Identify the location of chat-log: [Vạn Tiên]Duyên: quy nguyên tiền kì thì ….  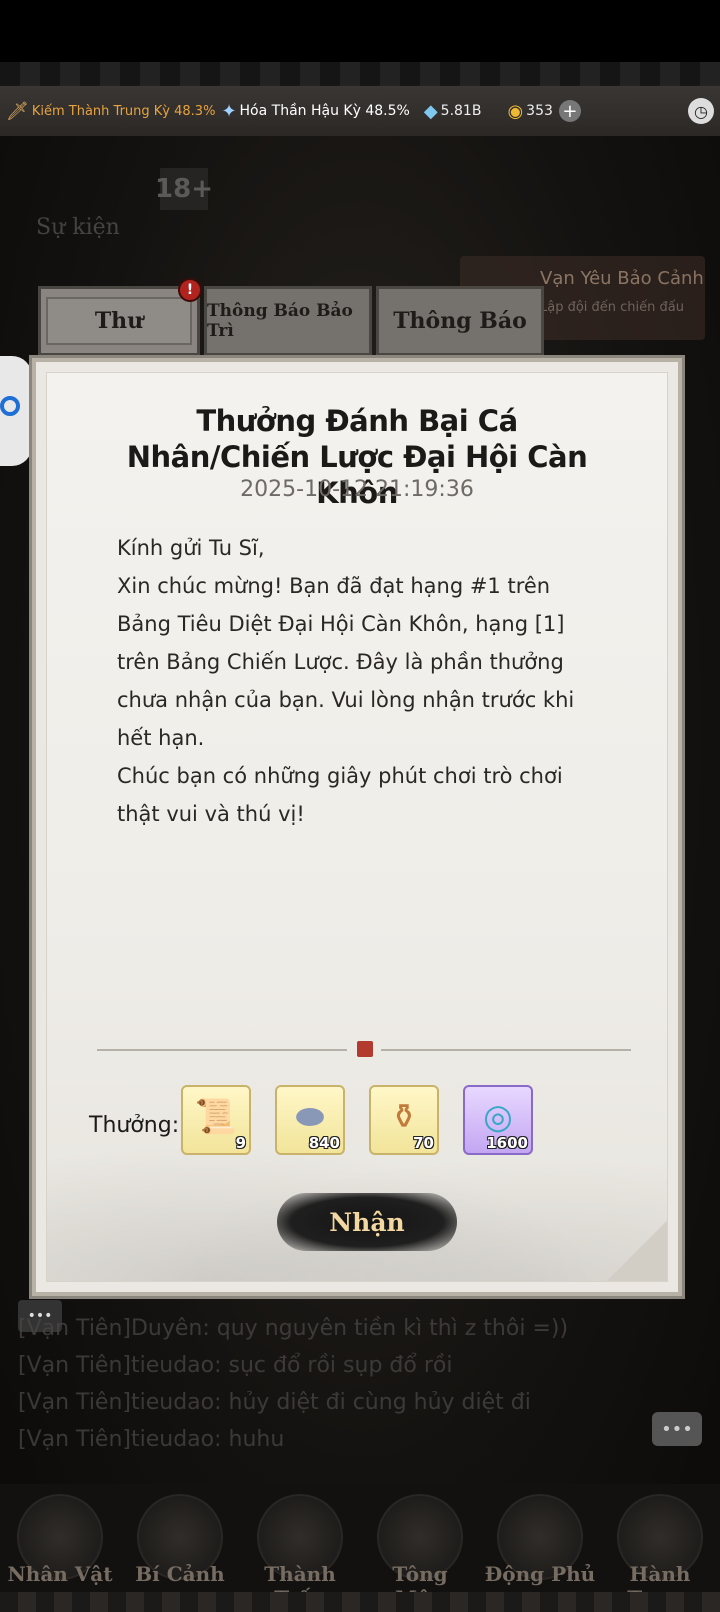
(363, 1384).